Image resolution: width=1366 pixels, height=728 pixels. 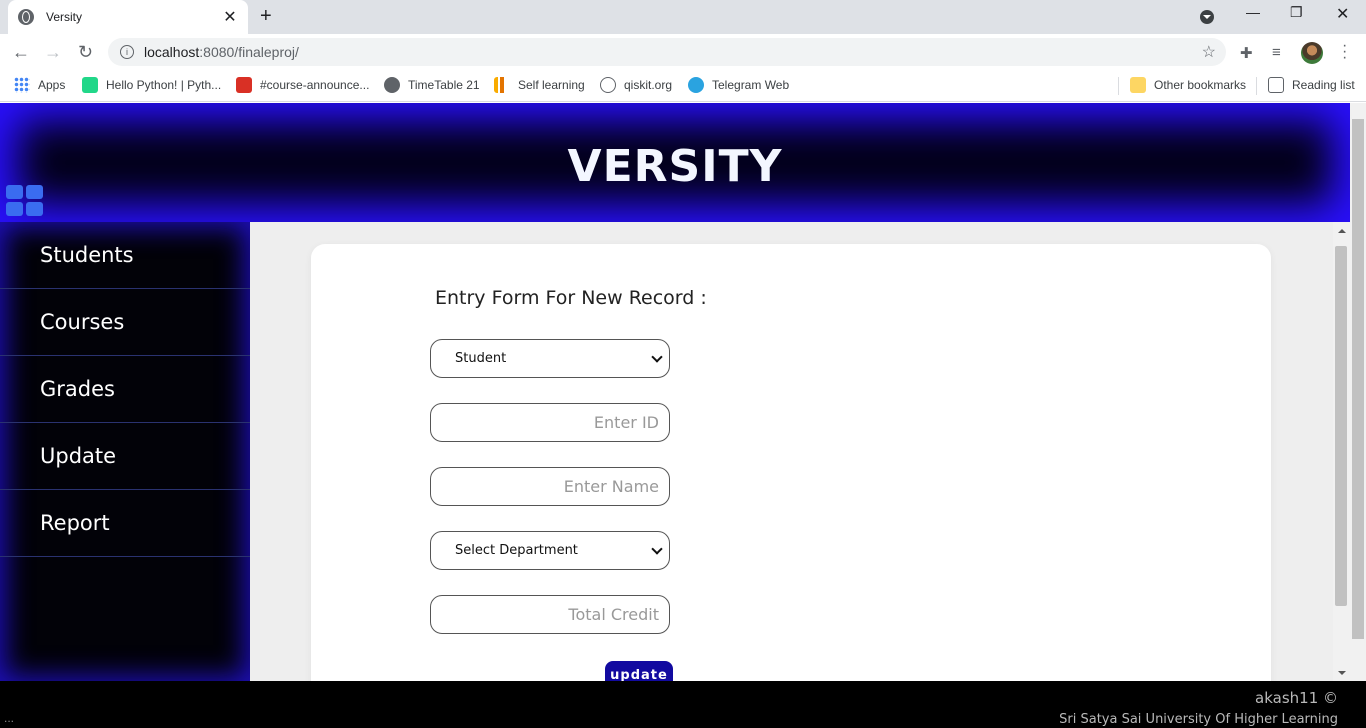 I want to click on department-select: Select Department, so click(x=550, y=550).